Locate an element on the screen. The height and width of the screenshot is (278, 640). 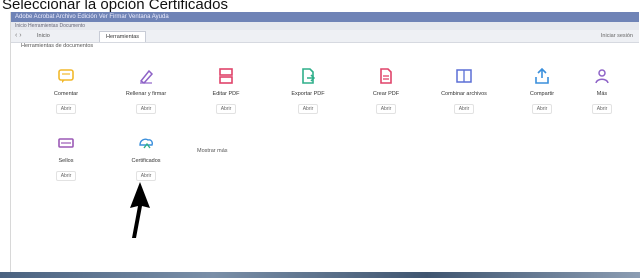
fill-sign-icon is located at coordinates (146, 76).